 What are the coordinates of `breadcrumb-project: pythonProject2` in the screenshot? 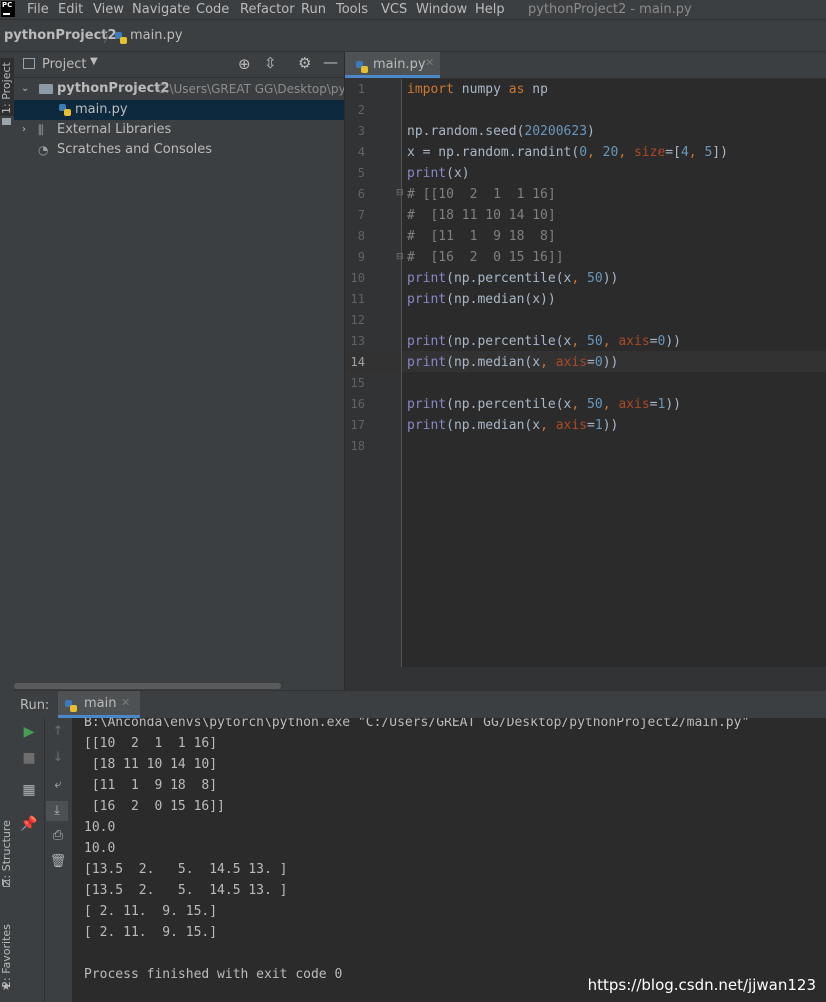 It's located at (60, 35).